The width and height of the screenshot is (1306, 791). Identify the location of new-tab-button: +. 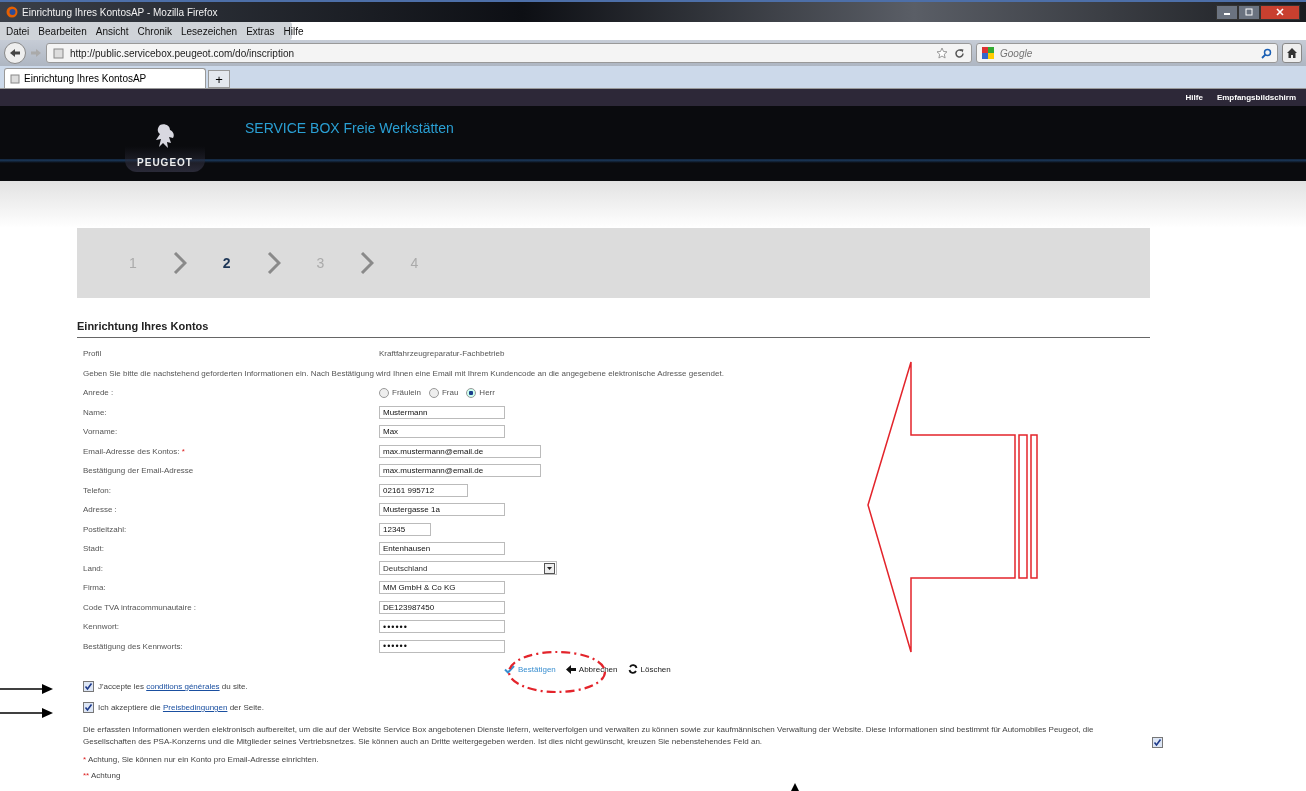
(219, 79).